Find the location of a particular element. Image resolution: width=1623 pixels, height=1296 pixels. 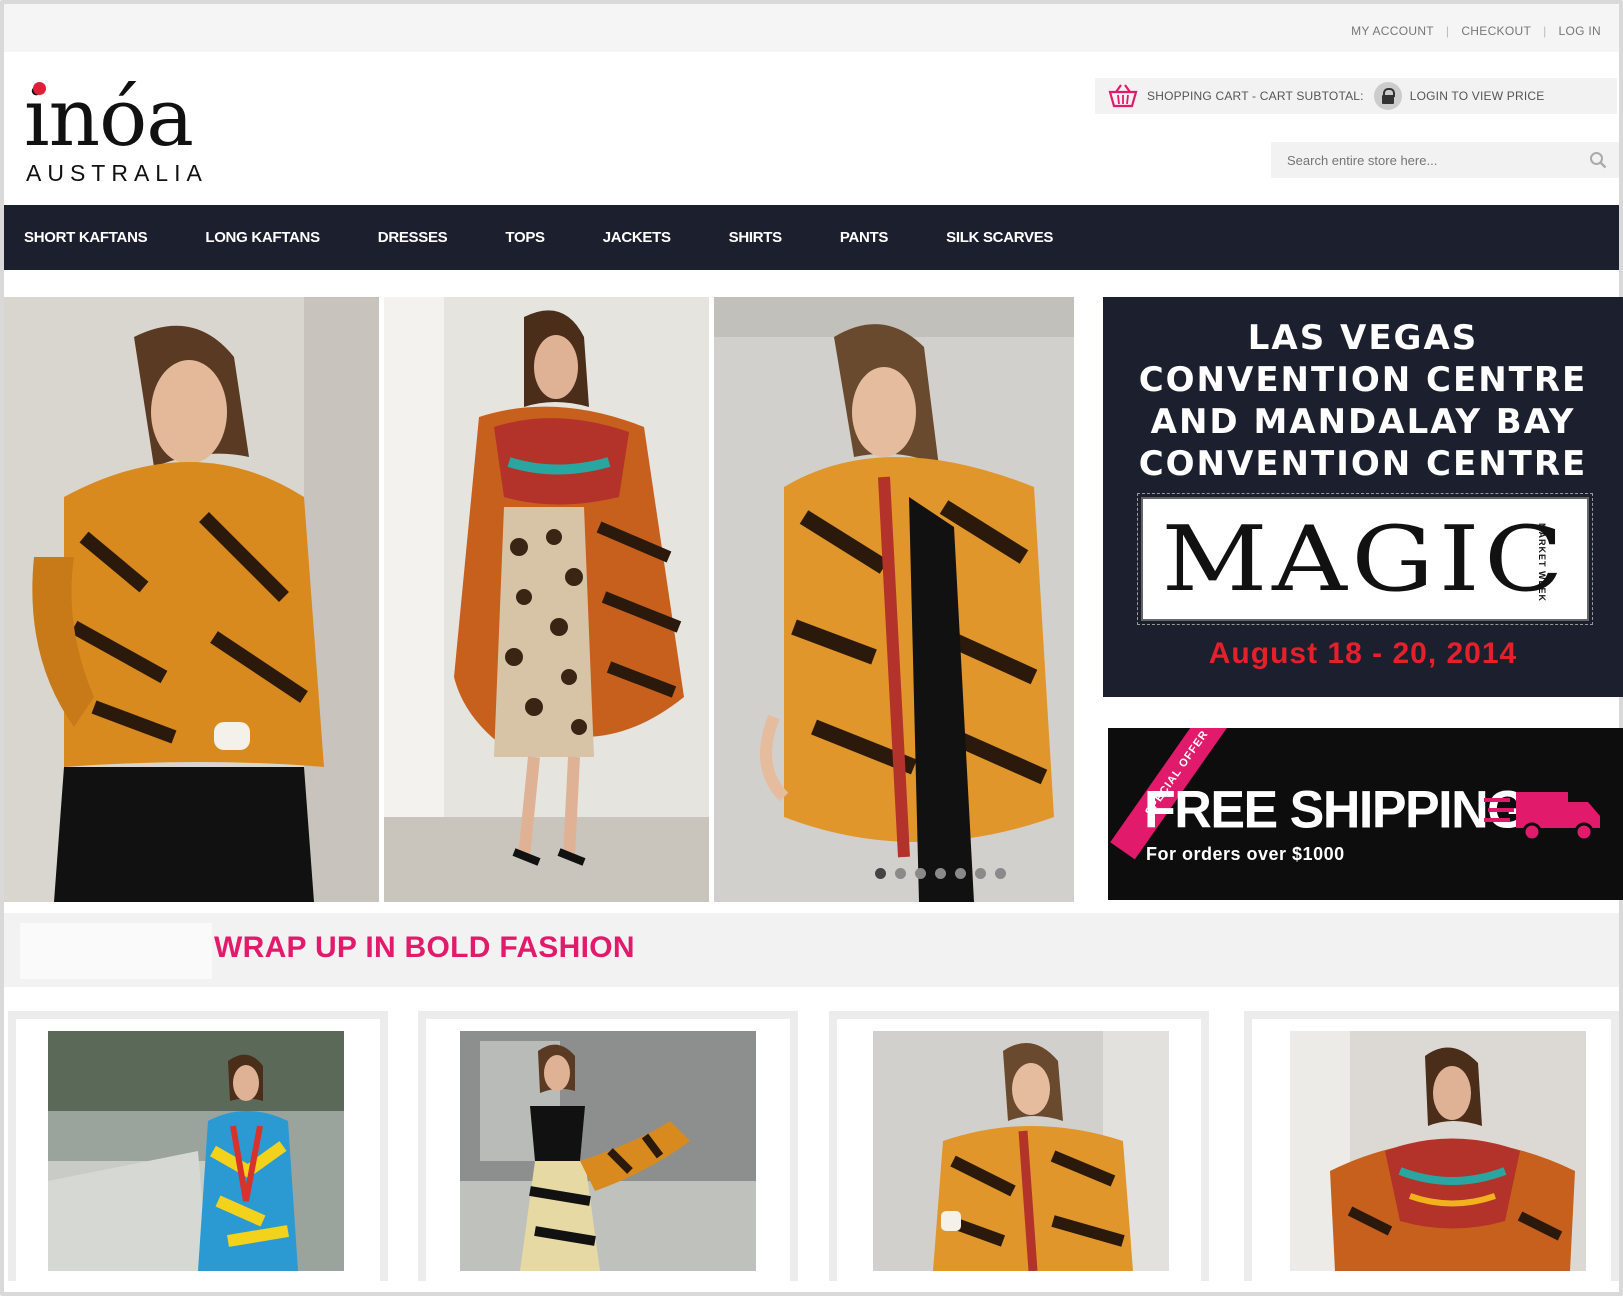

event-date: August 18 - 20, 2014 is located at coordinates (1363, 653).